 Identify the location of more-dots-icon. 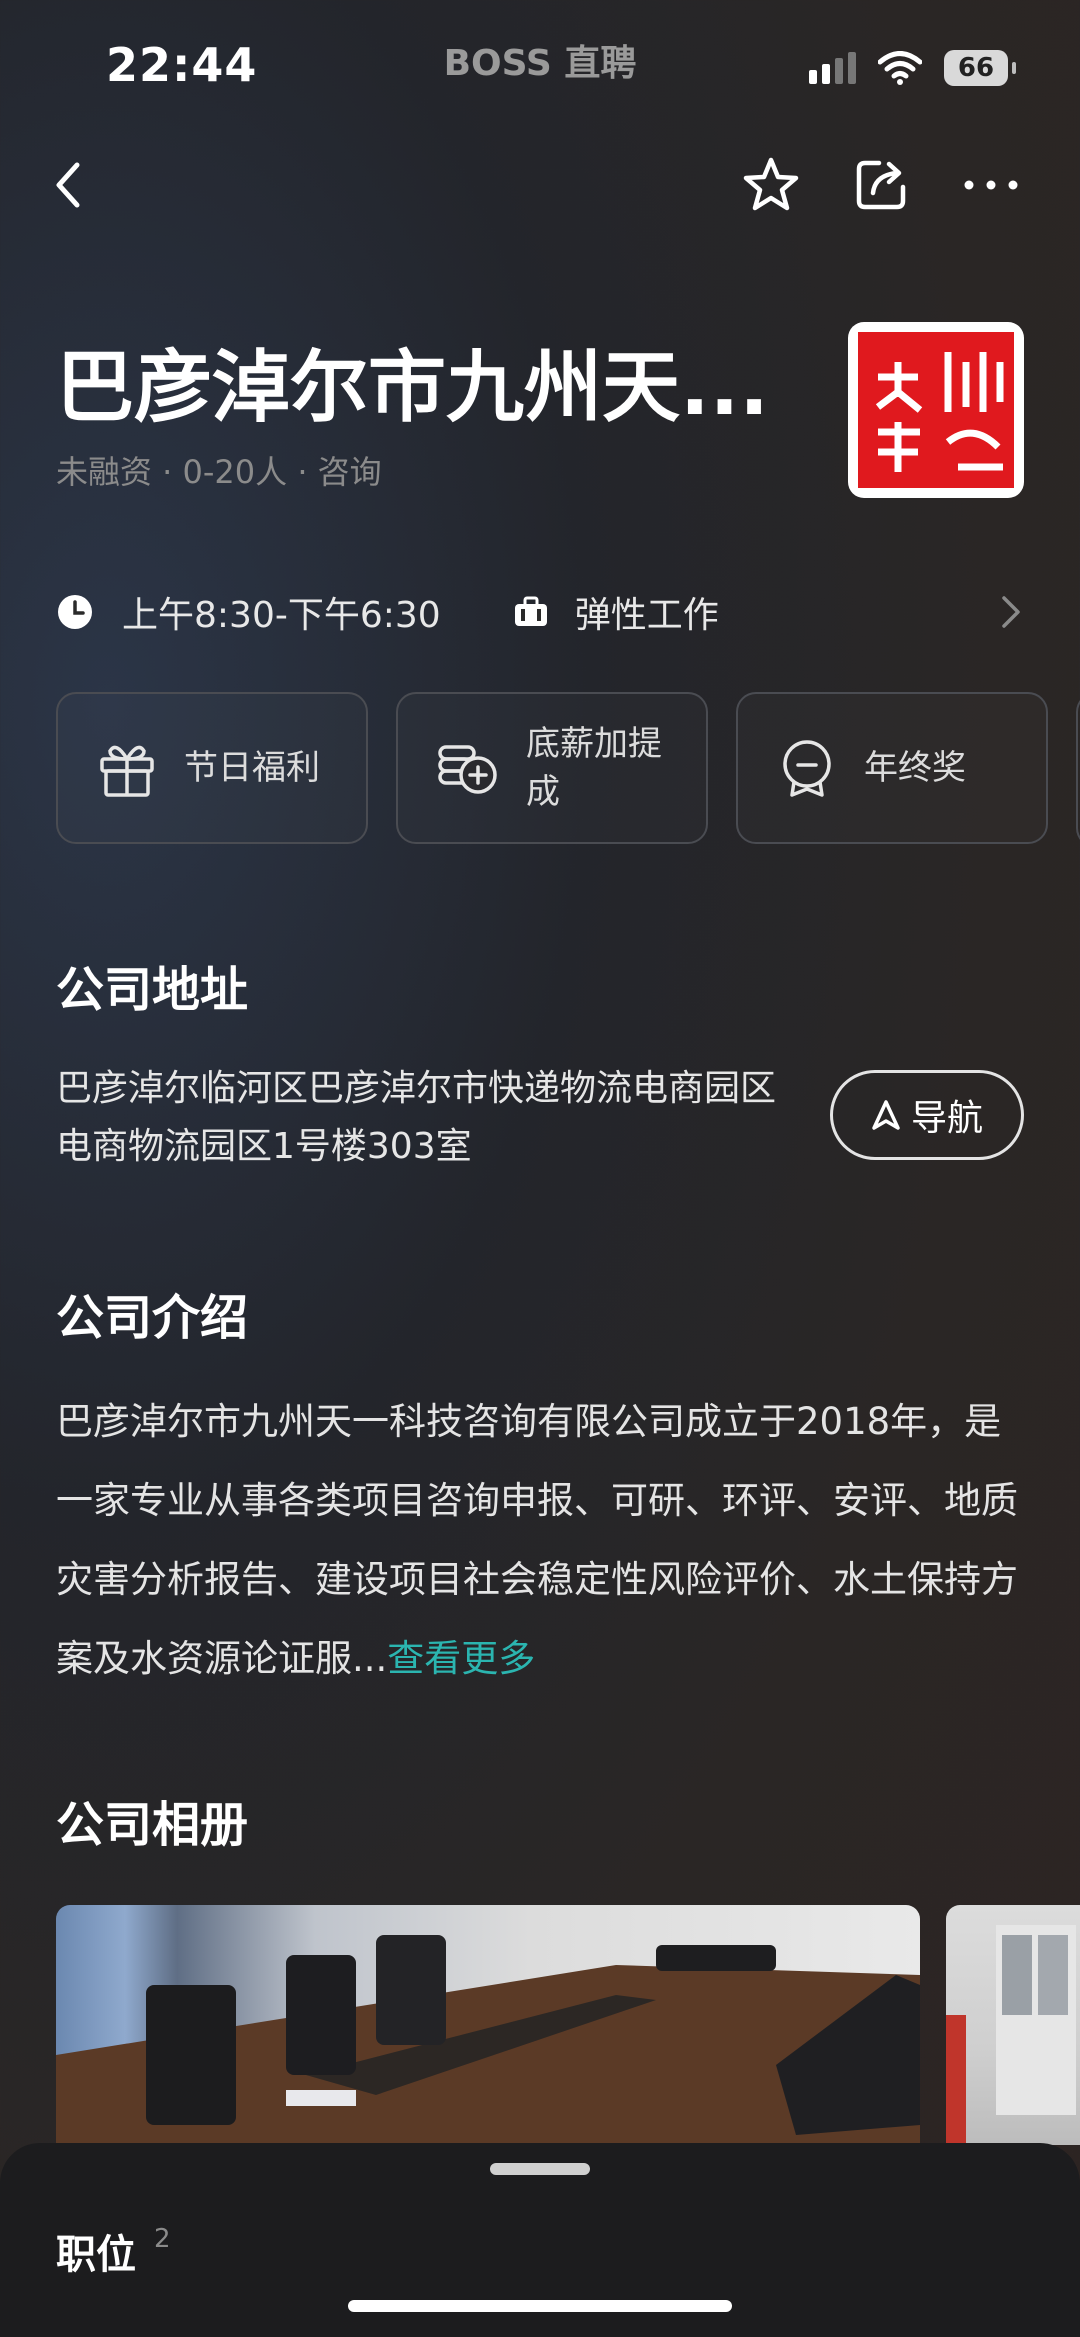
(991, 185).